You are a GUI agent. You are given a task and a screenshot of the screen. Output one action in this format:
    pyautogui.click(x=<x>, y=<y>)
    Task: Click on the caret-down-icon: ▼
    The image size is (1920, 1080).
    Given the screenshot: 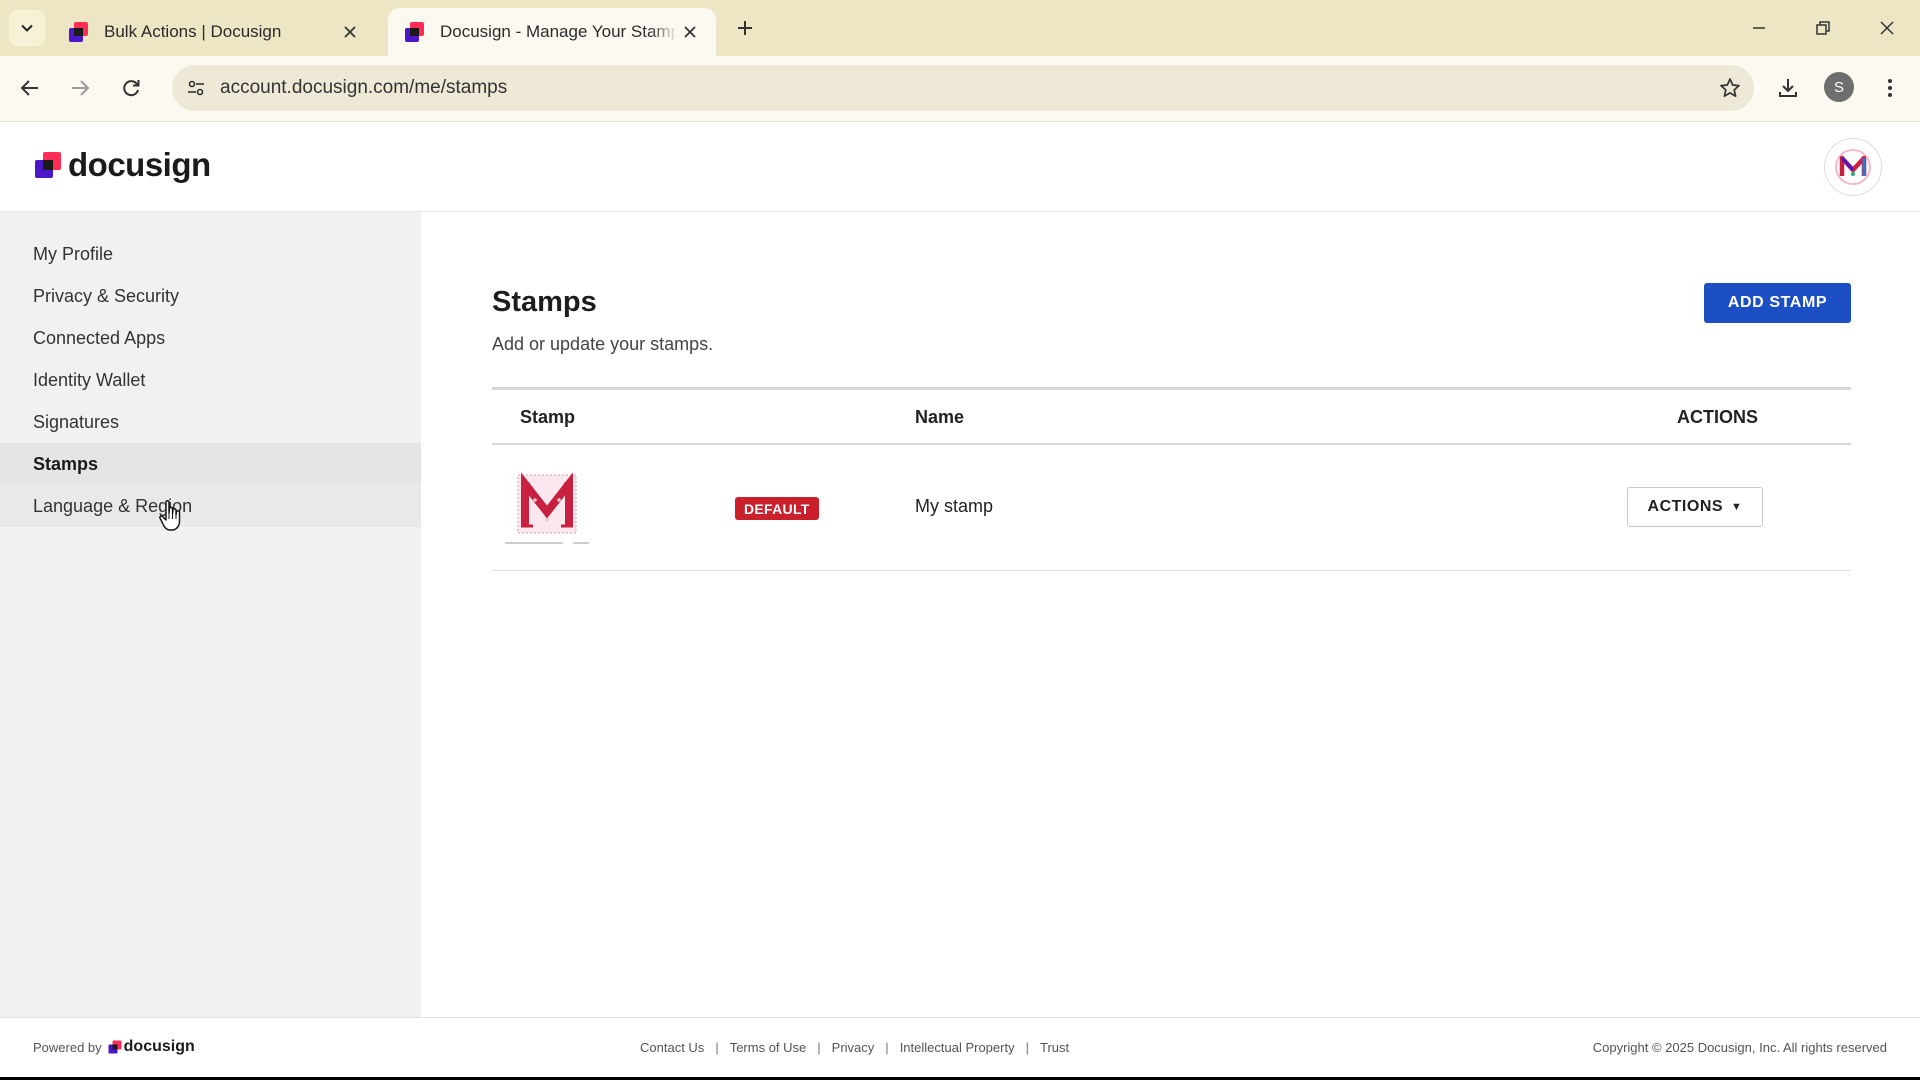 What is the action you would take?
    pyautogui.click(x=1737, y=507)
    